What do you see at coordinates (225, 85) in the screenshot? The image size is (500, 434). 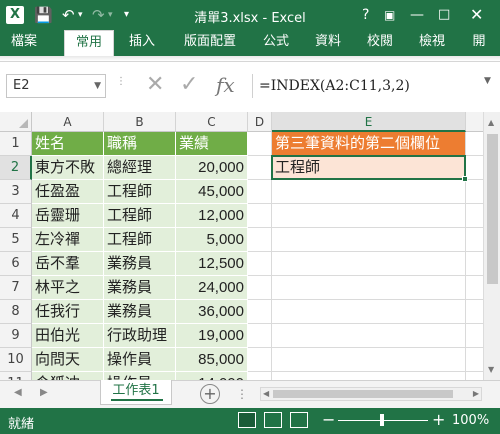 I see `insert-function-icon: fx` at bounding box center [225, 85].